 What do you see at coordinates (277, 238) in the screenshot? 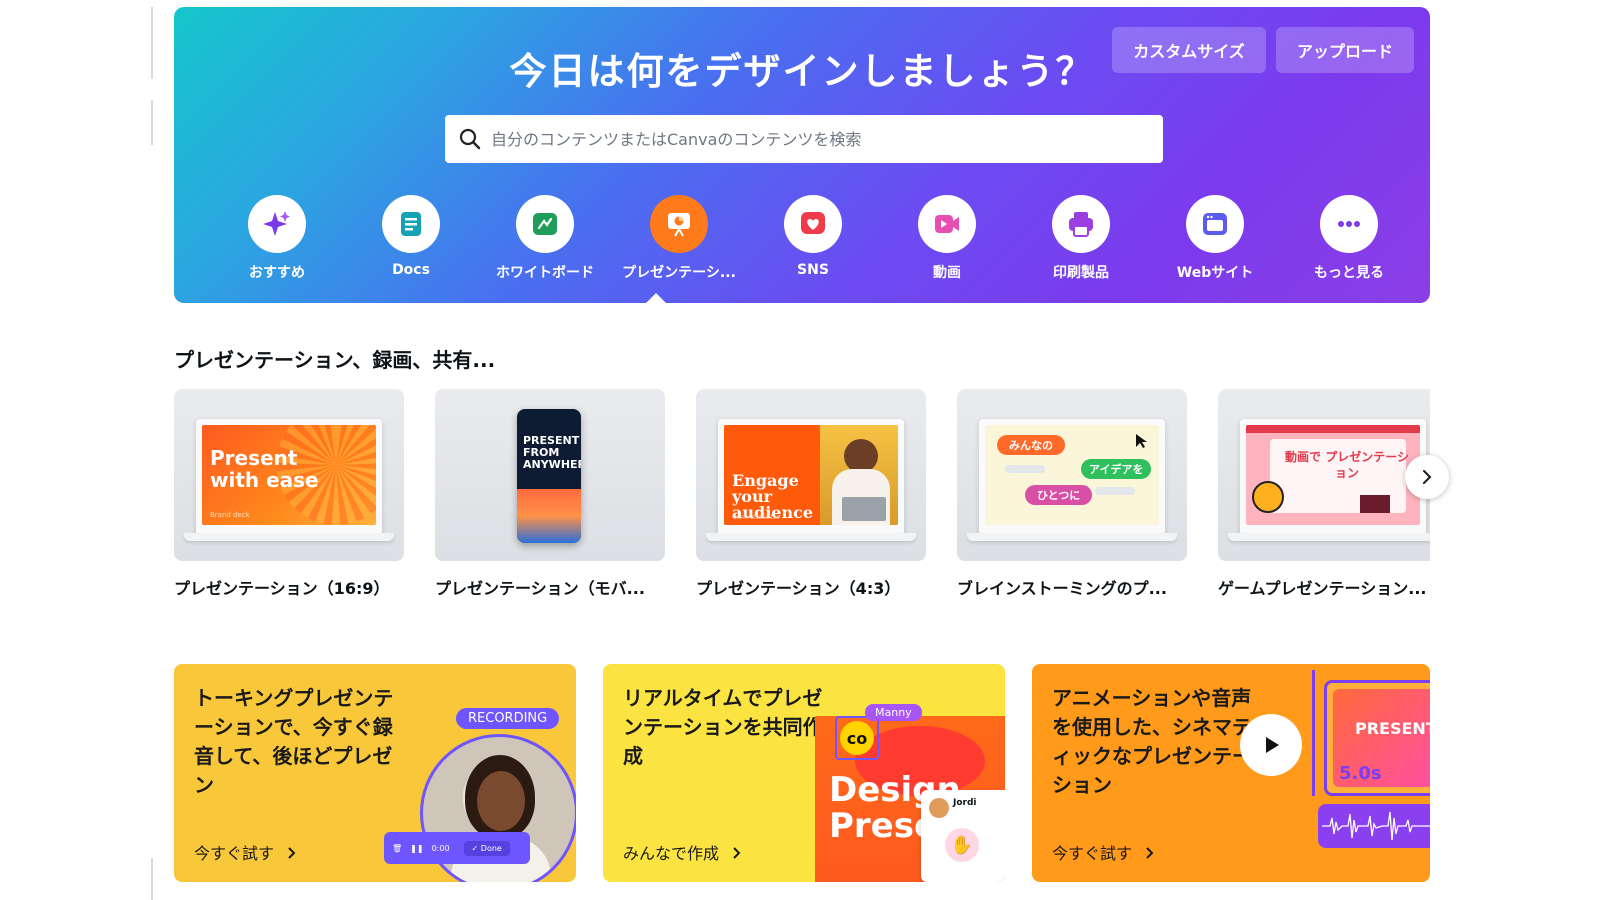
I see `category-recommended: おすすめ` at bounding box center [277, 238].